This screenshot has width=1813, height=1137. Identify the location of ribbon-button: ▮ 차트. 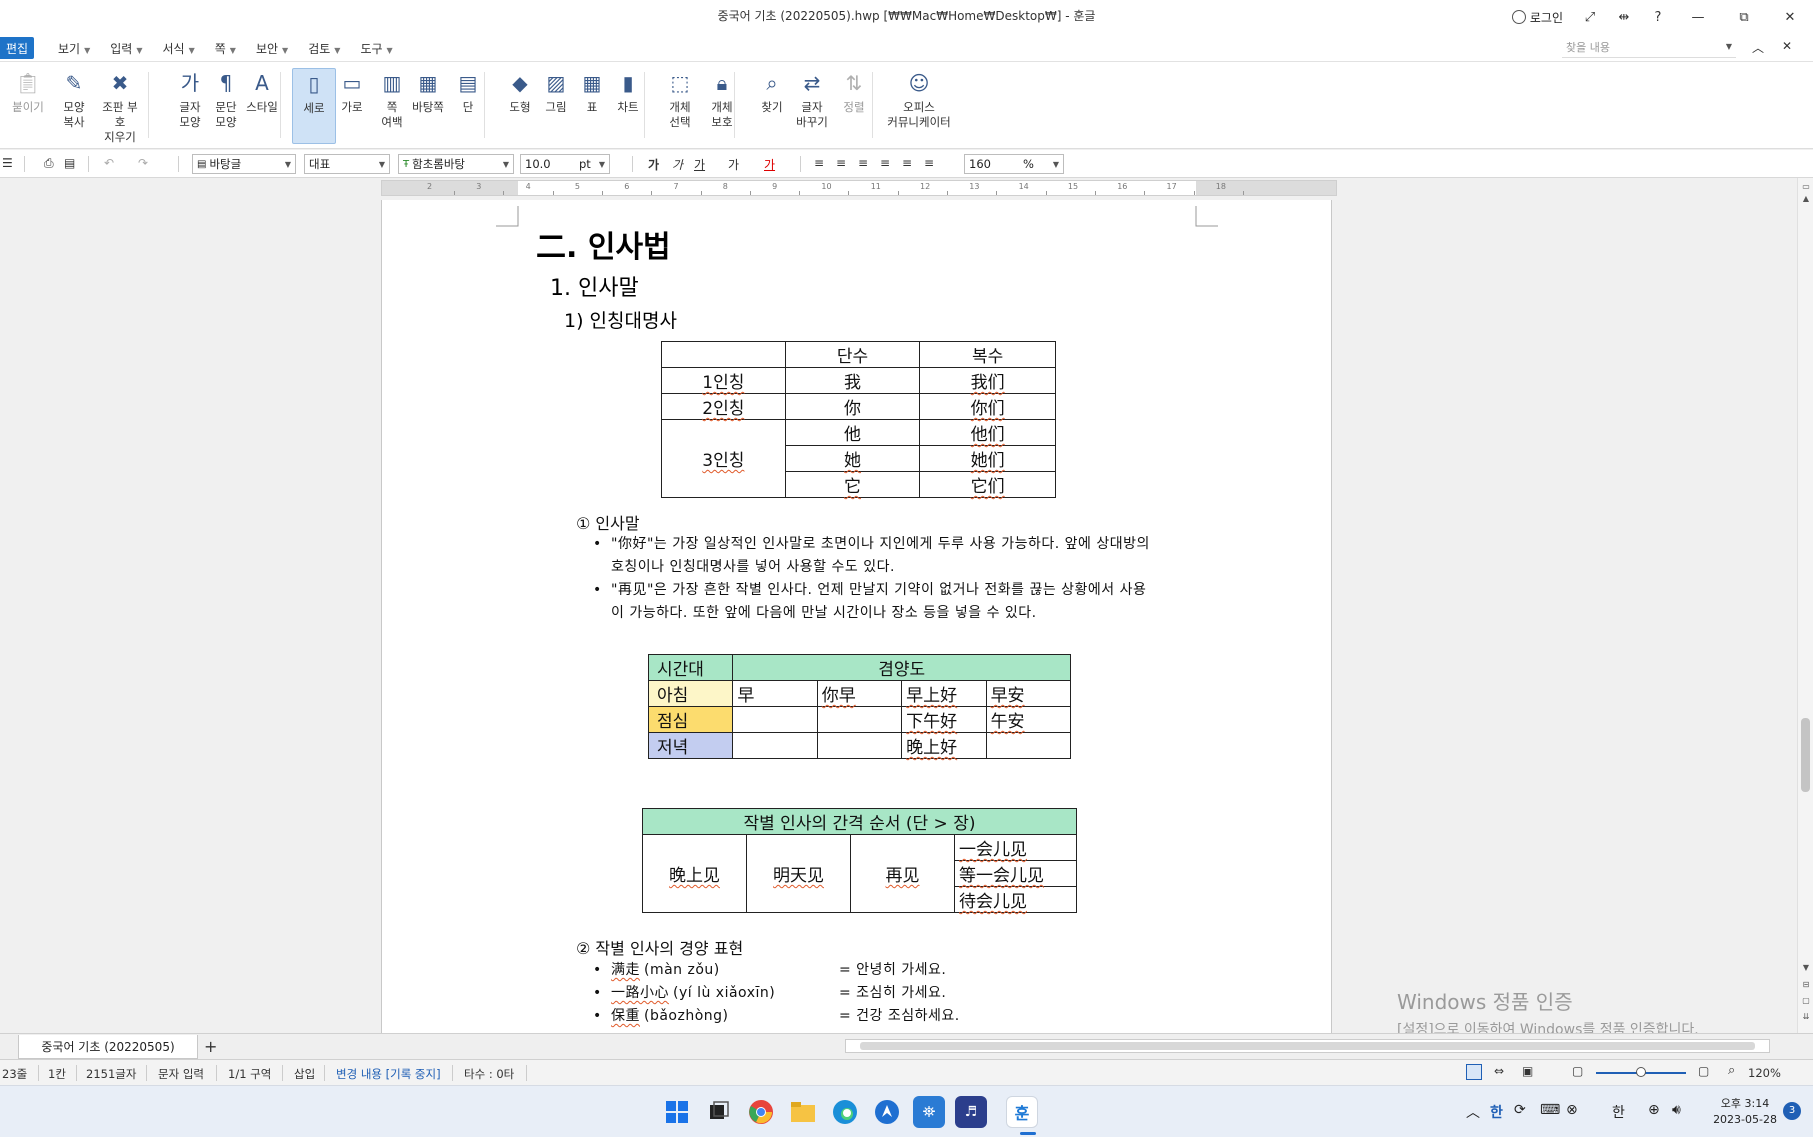
(628, 106).